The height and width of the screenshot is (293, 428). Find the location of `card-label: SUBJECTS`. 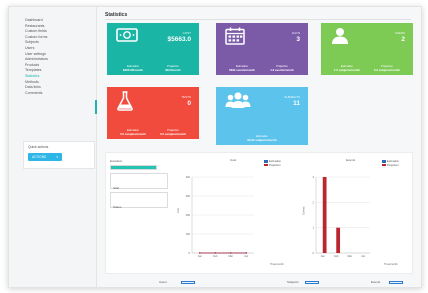

card-label: SUBJECTS is located at coordinates (292, 97).